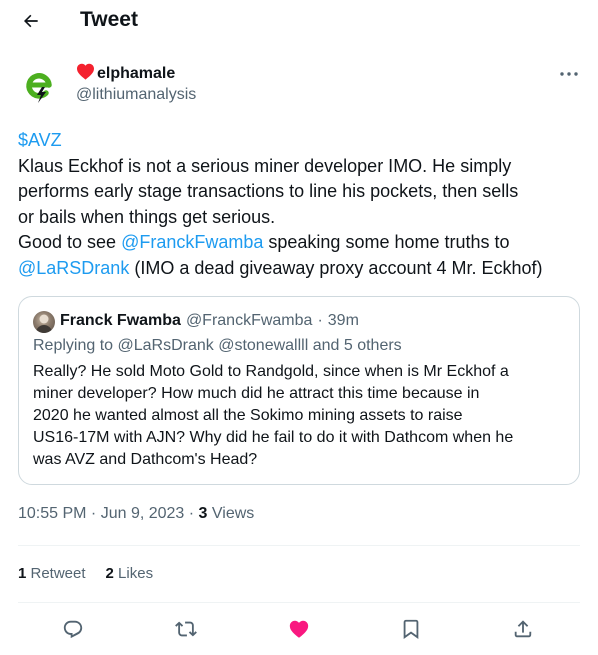 The image size is (598, 655). What do you see at coordinates (70, 242) in the screenshot?
I see `tweet-text-segment: Good to see` at bounding box center [70, 242].